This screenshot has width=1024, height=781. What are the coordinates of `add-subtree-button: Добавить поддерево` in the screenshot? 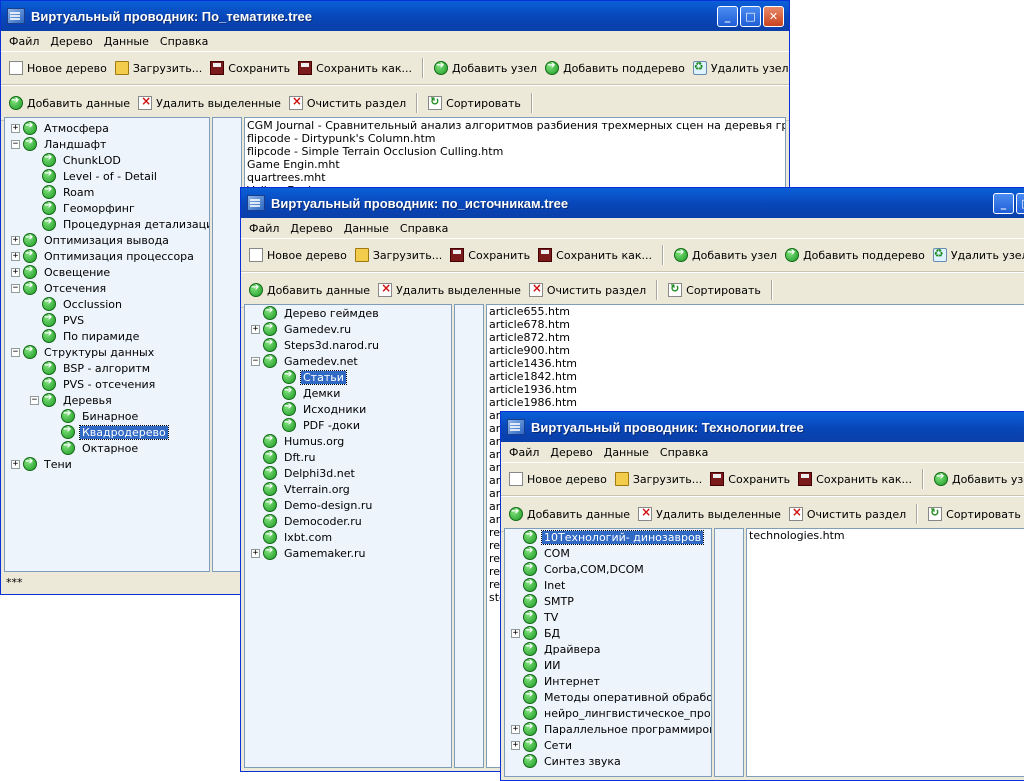 It's located at (615, 67).